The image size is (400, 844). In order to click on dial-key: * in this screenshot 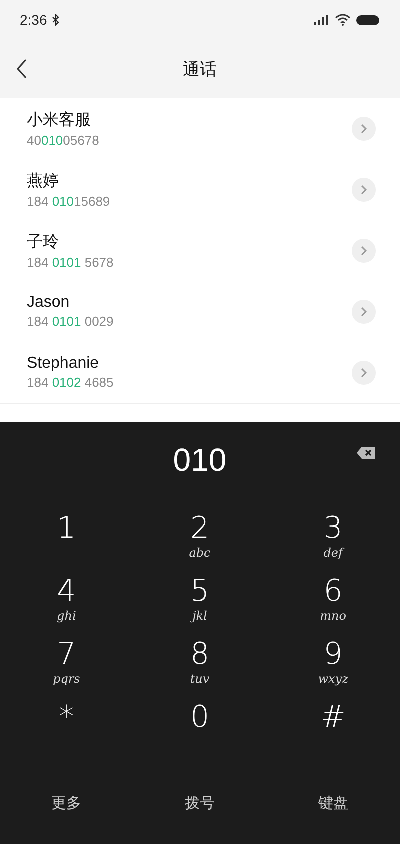, I will do `click(67, 726)`.